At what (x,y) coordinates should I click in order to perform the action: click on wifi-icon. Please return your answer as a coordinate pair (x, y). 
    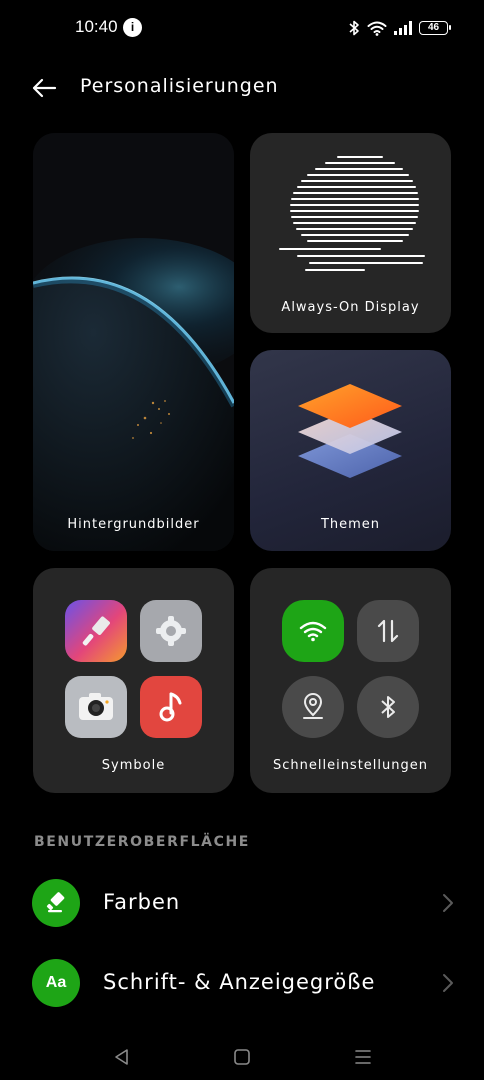
    Looking at the image, I should click on (377, 28).